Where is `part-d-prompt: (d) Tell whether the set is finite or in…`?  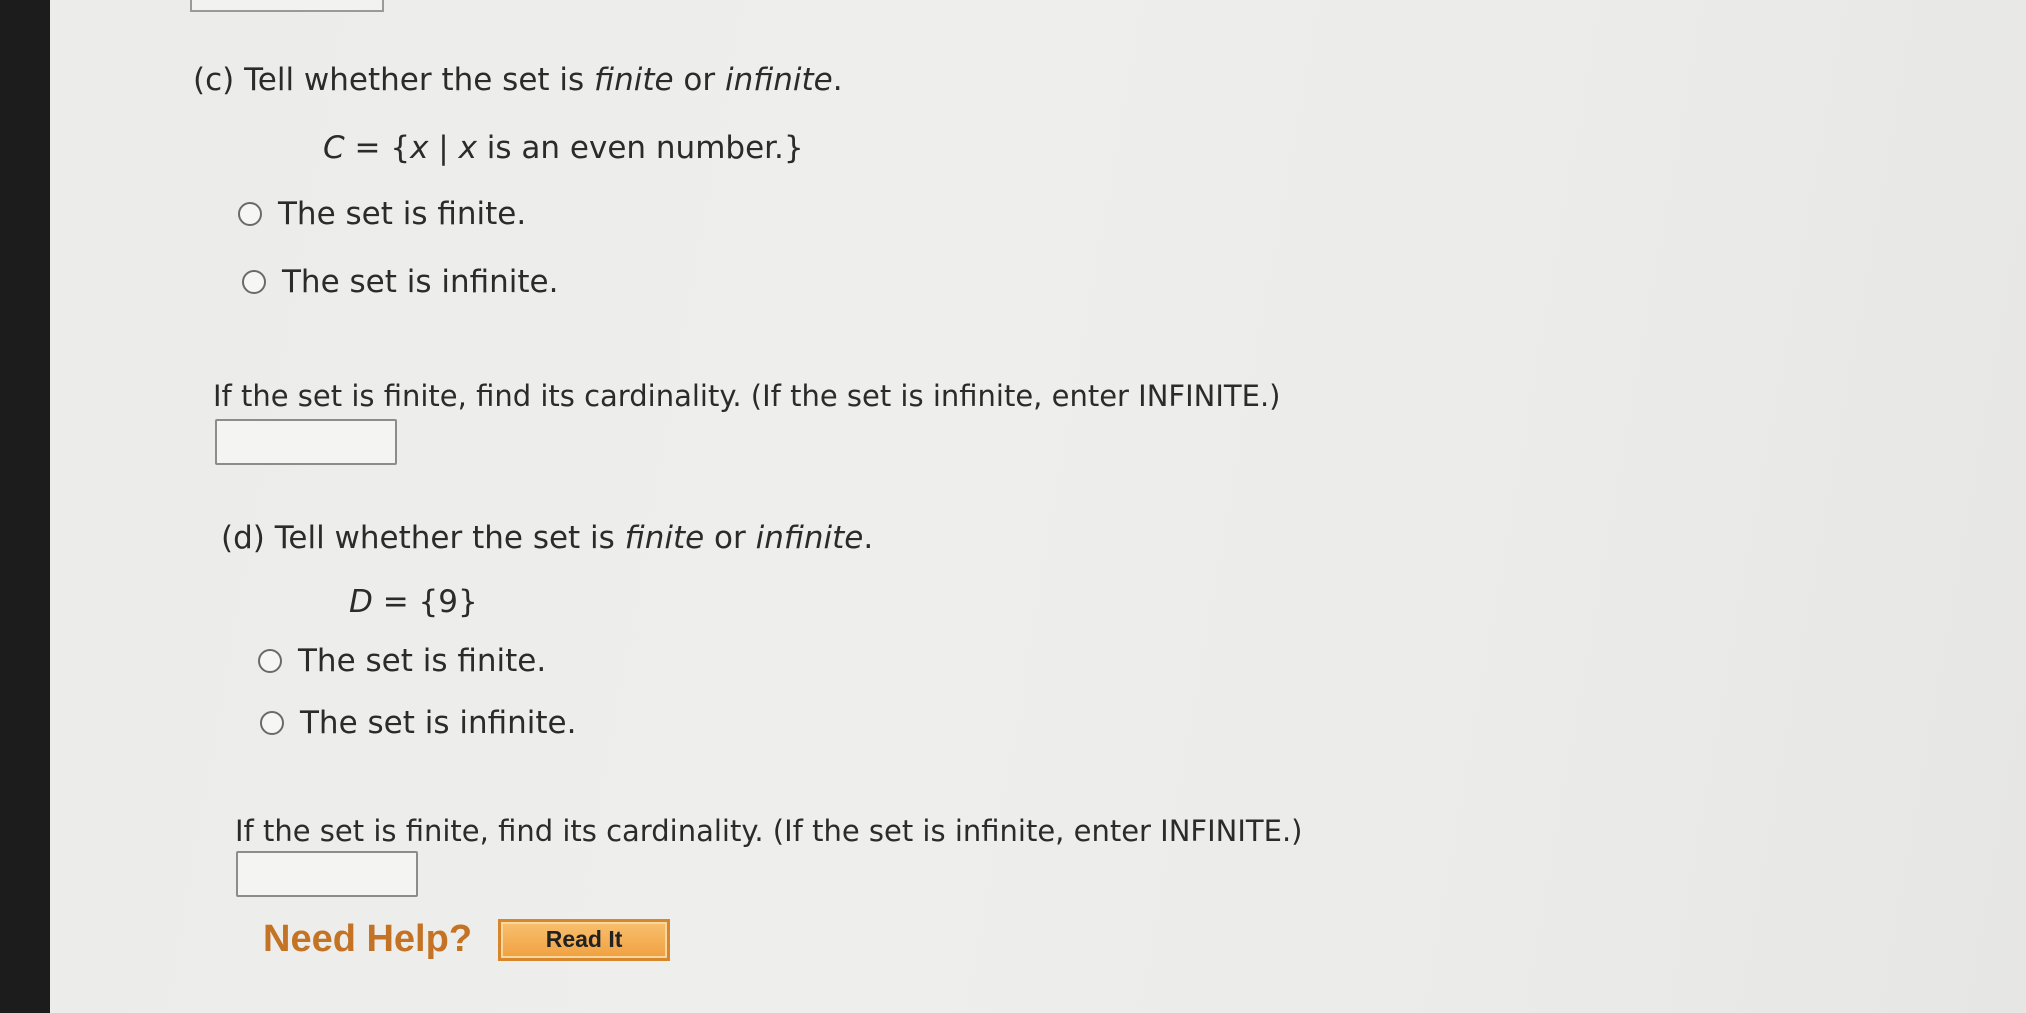
part-d-prompt: (d) Tell whether the set is finite or in… is located at coordinates (547, 538).